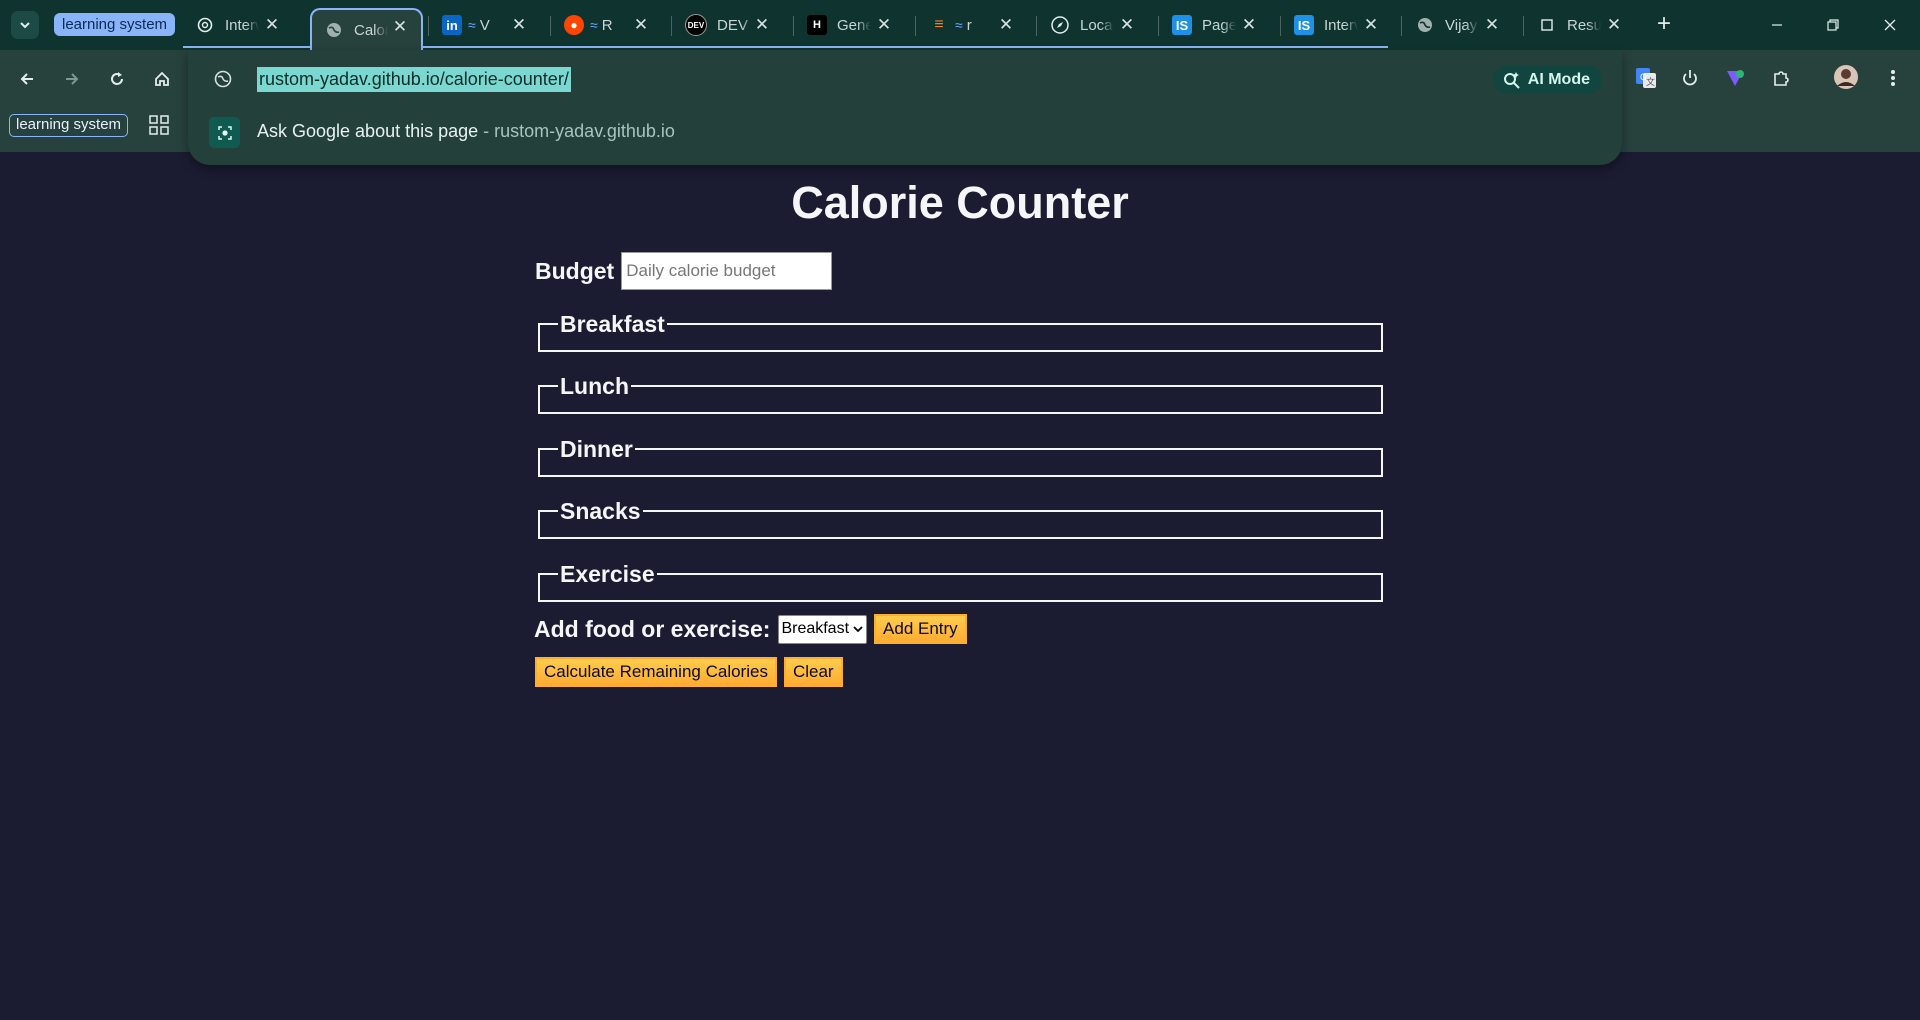 This screenshot has height=1020, width=1920. What do you see at coordinates (813, 672) in the screenshot?
I see `clear-button: Clear` at bounding box center [813, 672].